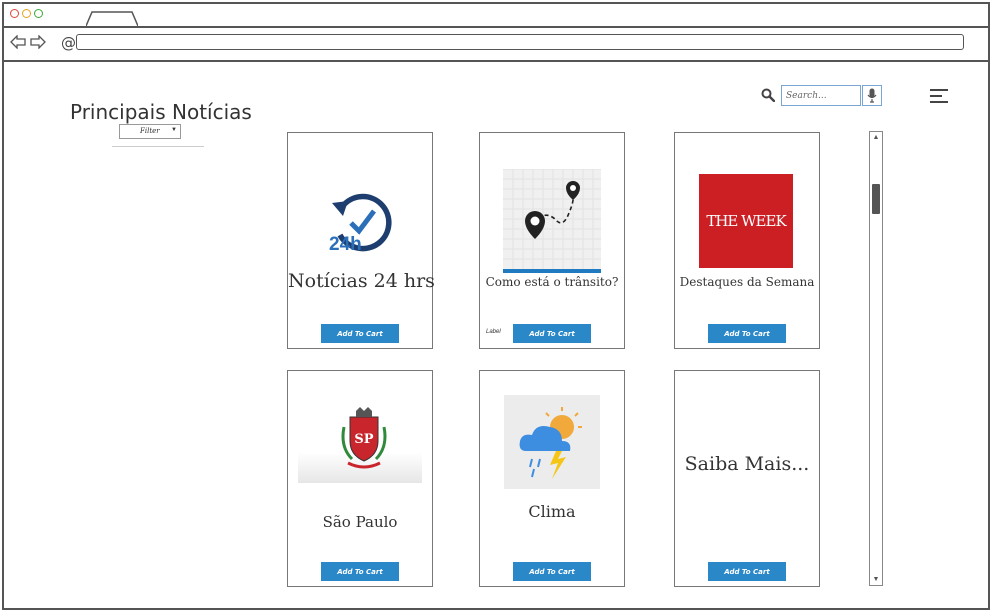 The image size is (995, 614). Describe the element at coordinates (496, 16) in the screenshot. I see `title-bar` at that location.